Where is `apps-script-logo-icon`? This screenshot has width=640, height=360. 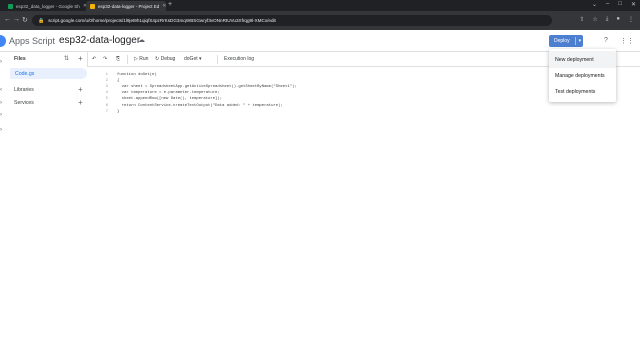
apps-script-logo-icon is located at coordinates (3, 41).